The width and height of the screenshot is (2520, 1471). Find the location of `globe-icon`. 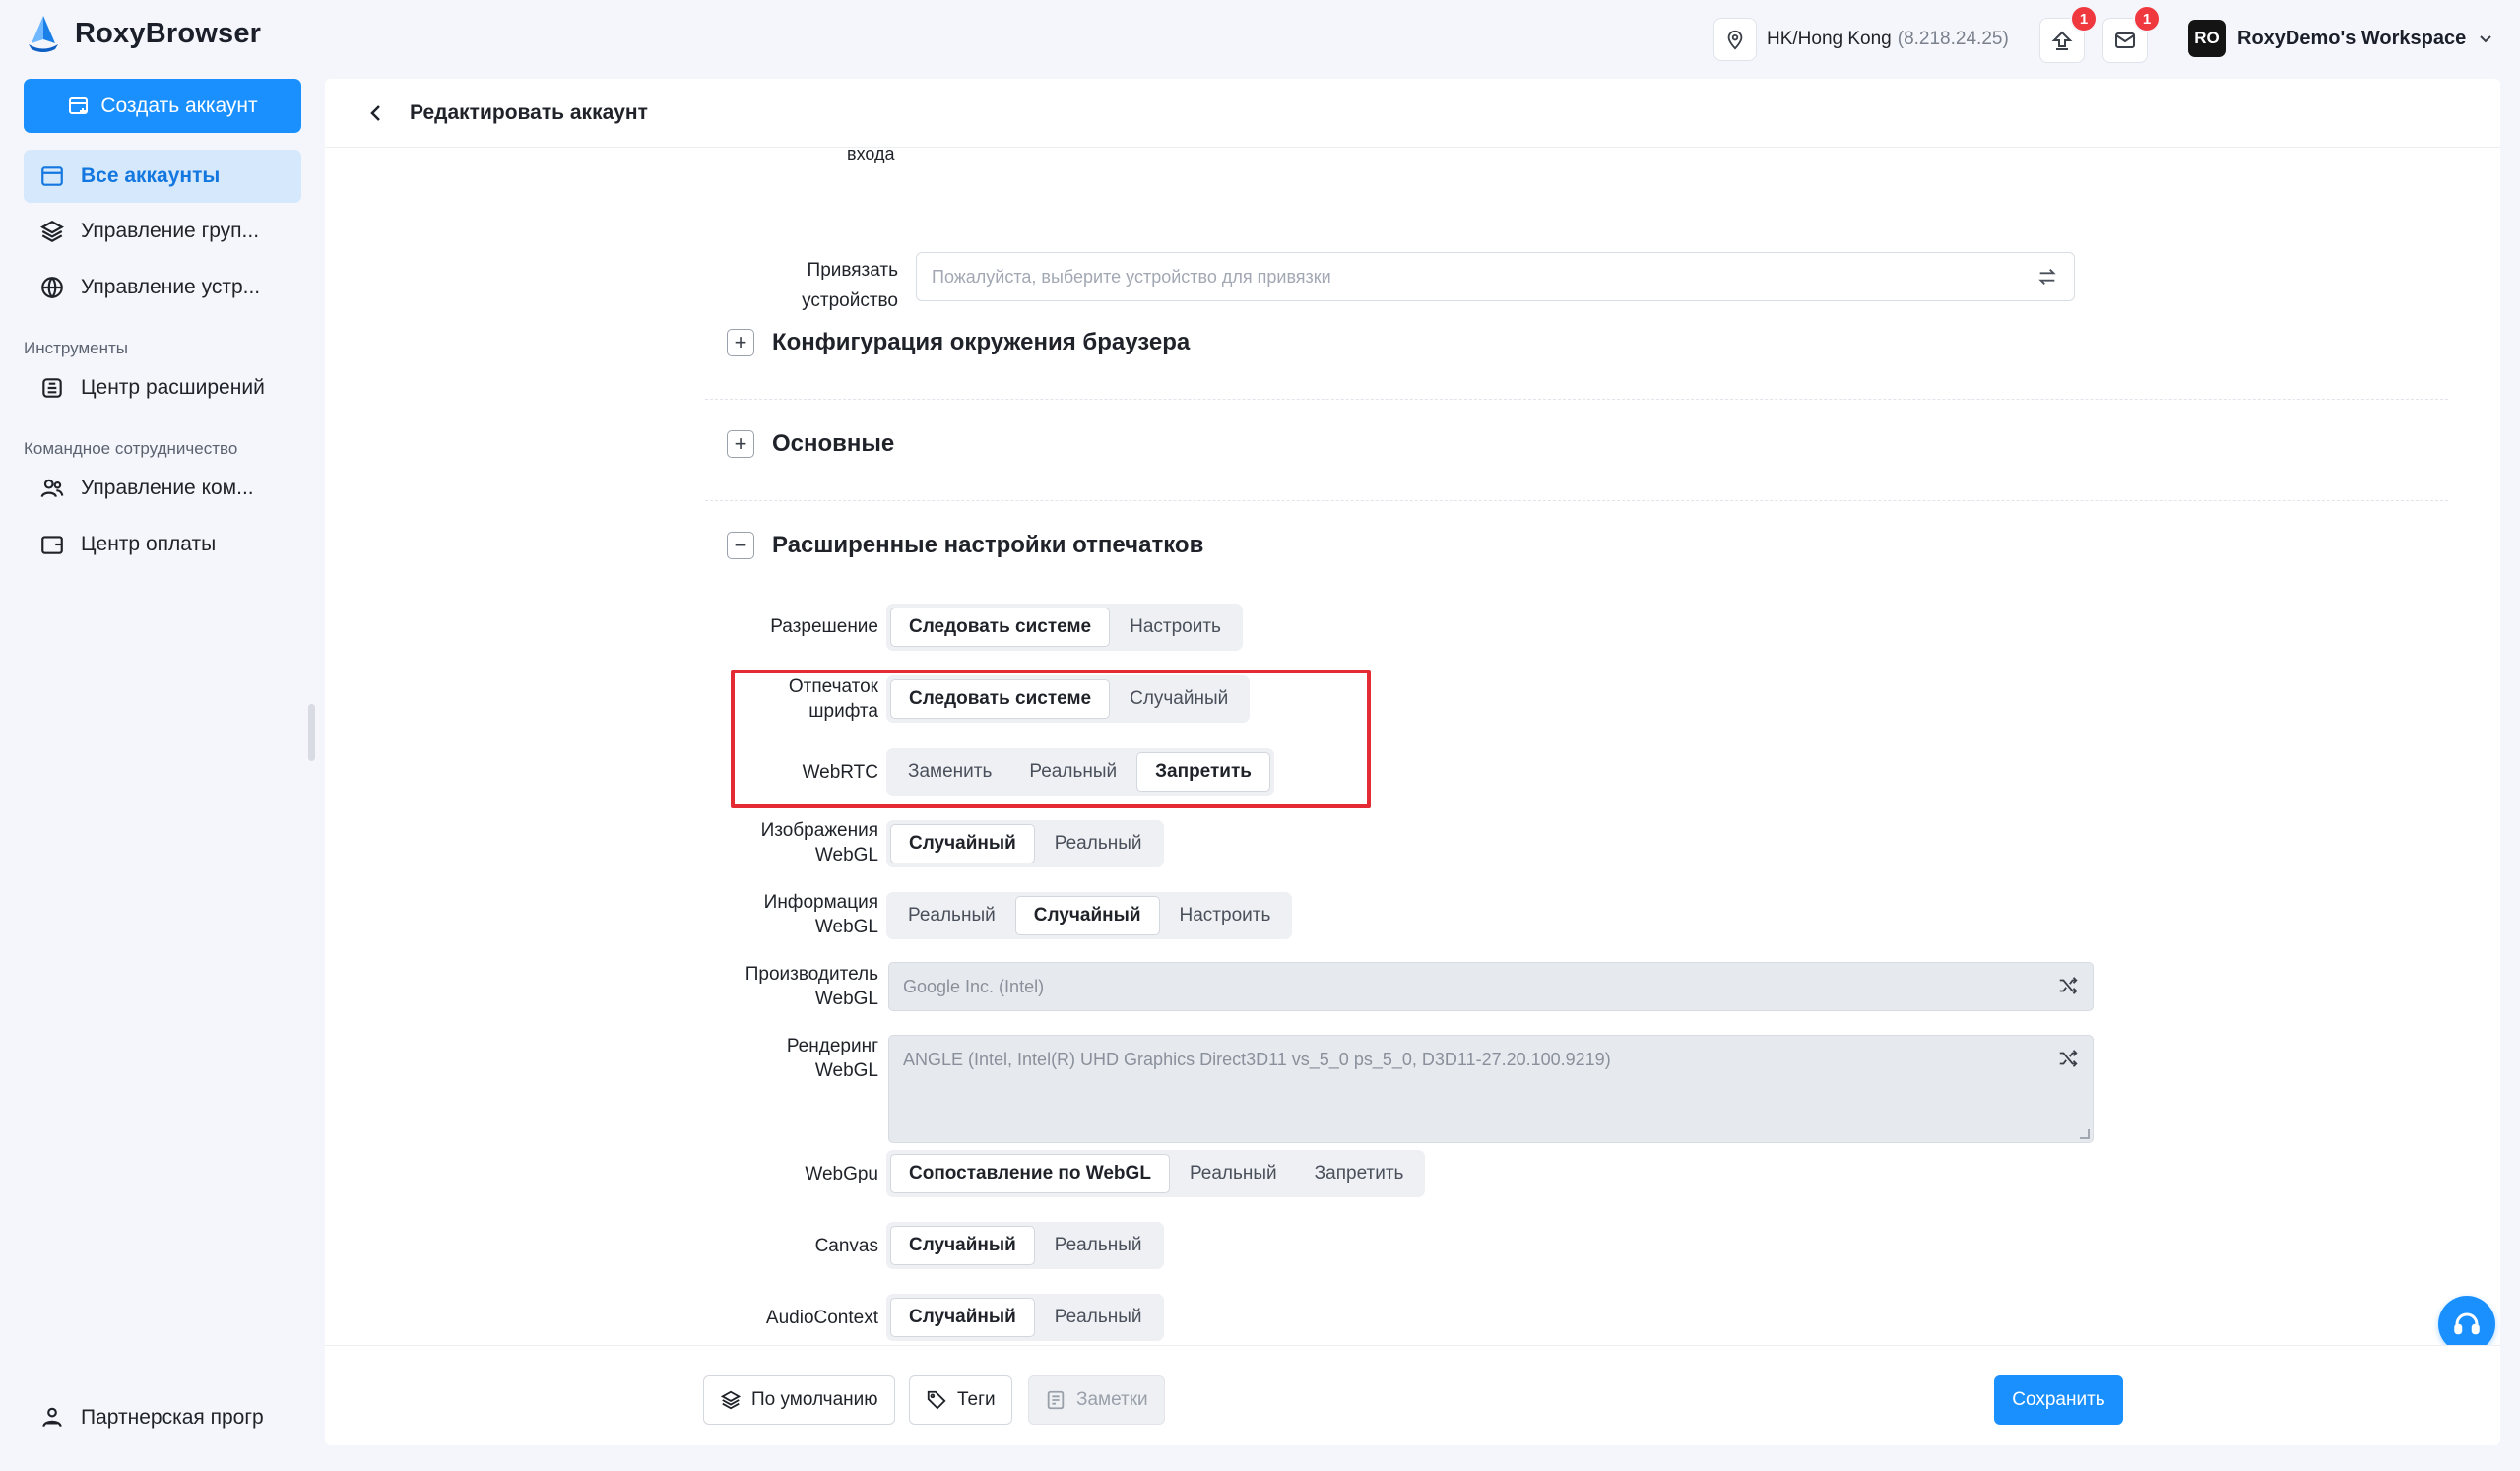

globe-icon is located at coordinates (52, 288).